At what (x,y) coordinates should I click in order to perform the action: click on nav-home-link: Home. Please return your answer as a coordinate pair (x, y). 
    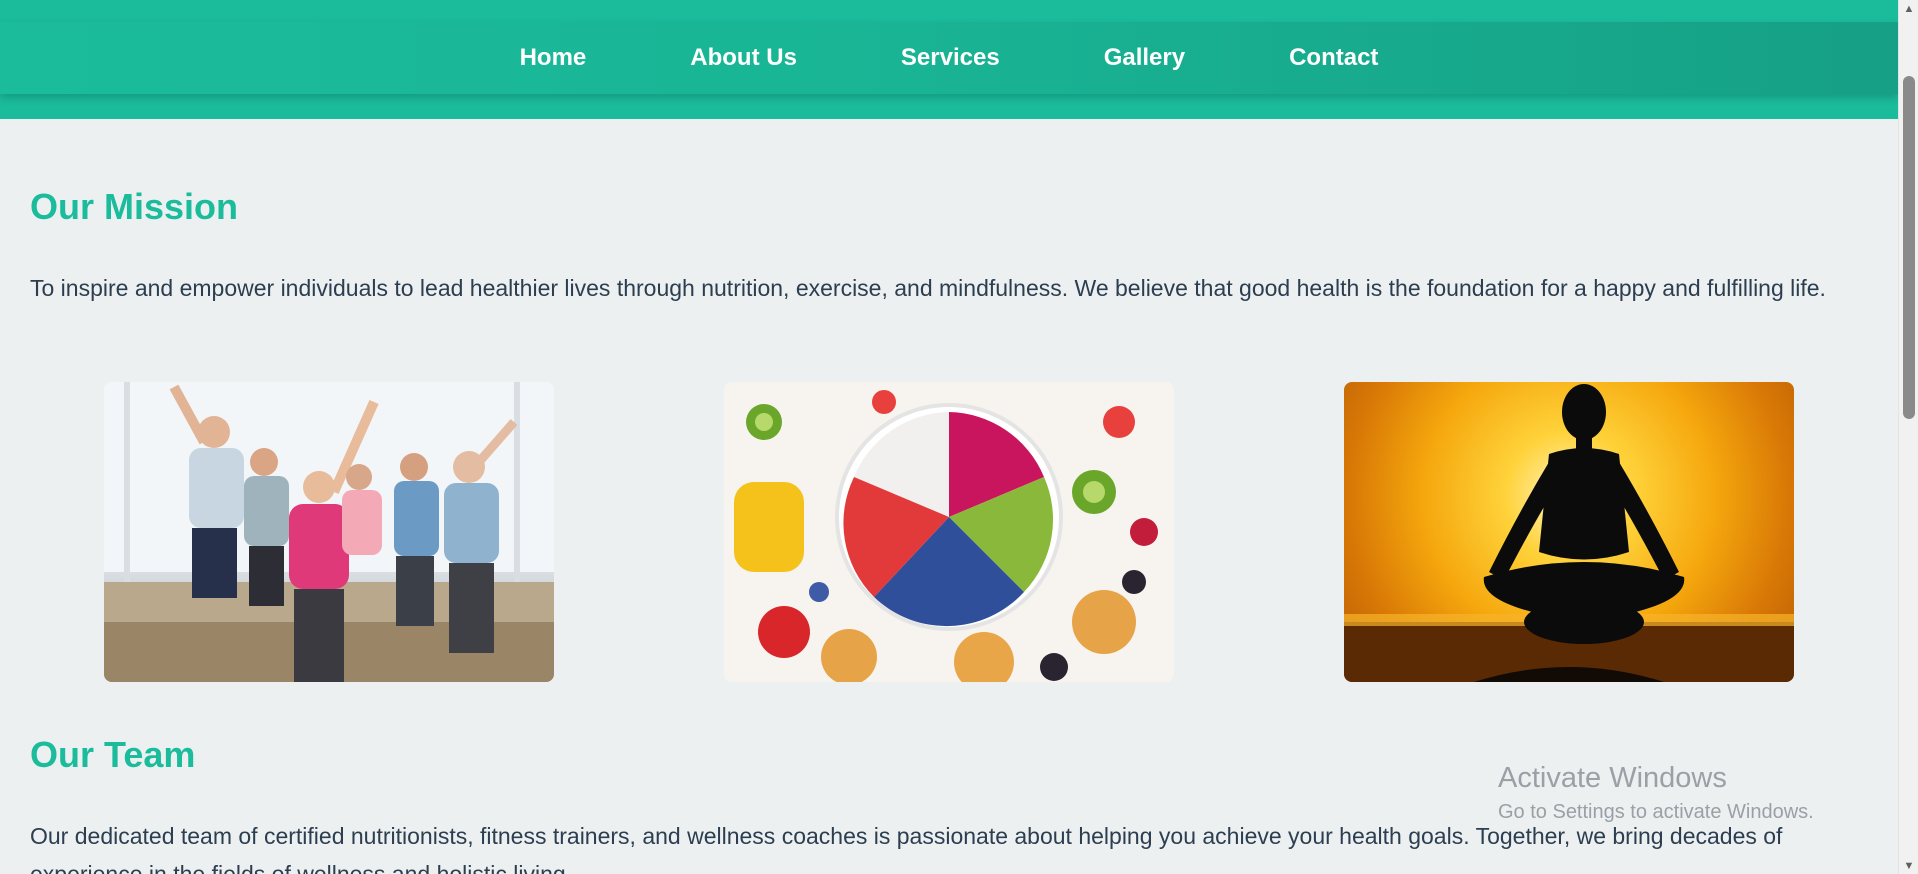
    Looking at the image, I should click on (553, 58).